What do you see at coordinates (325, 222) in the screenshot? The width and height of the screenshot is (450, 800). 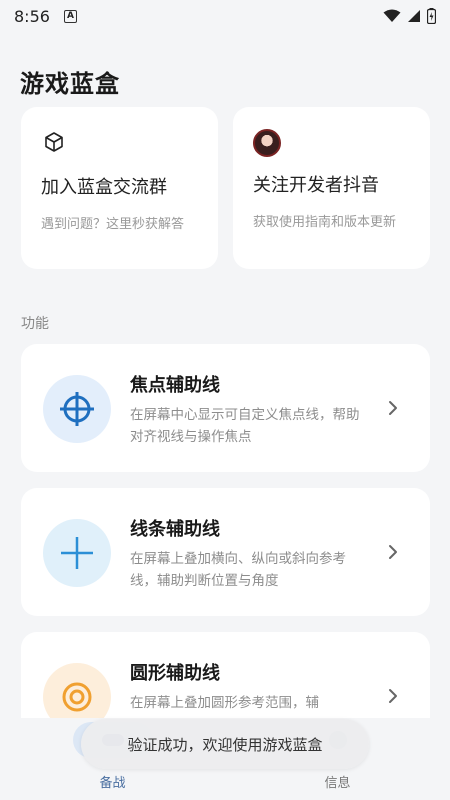 I see `follow-developer-desc: 获取使用指南和版本更新` at bounding box center [325, 222].